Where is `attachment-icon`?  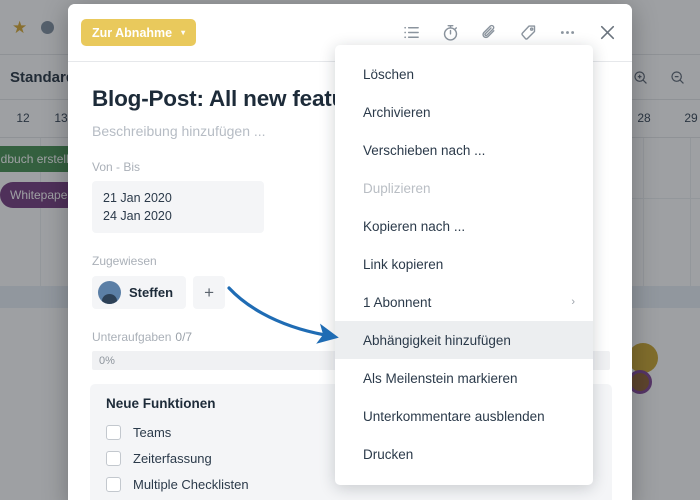
attachment-icon is located at coordinates (489, 32).